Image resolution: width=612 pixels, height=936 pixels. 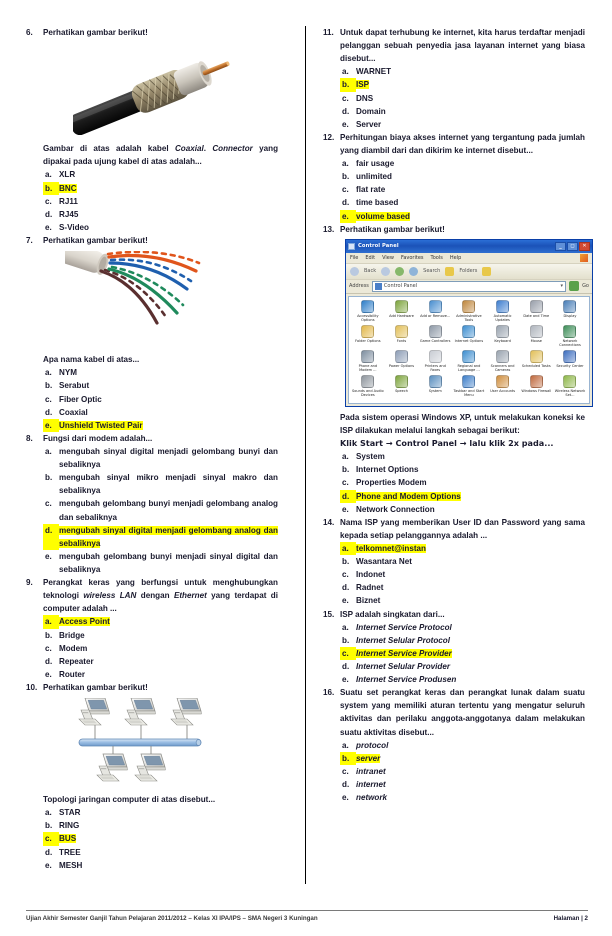 I want to click on option-d: d. Repeater, so click(x=160, y=661).